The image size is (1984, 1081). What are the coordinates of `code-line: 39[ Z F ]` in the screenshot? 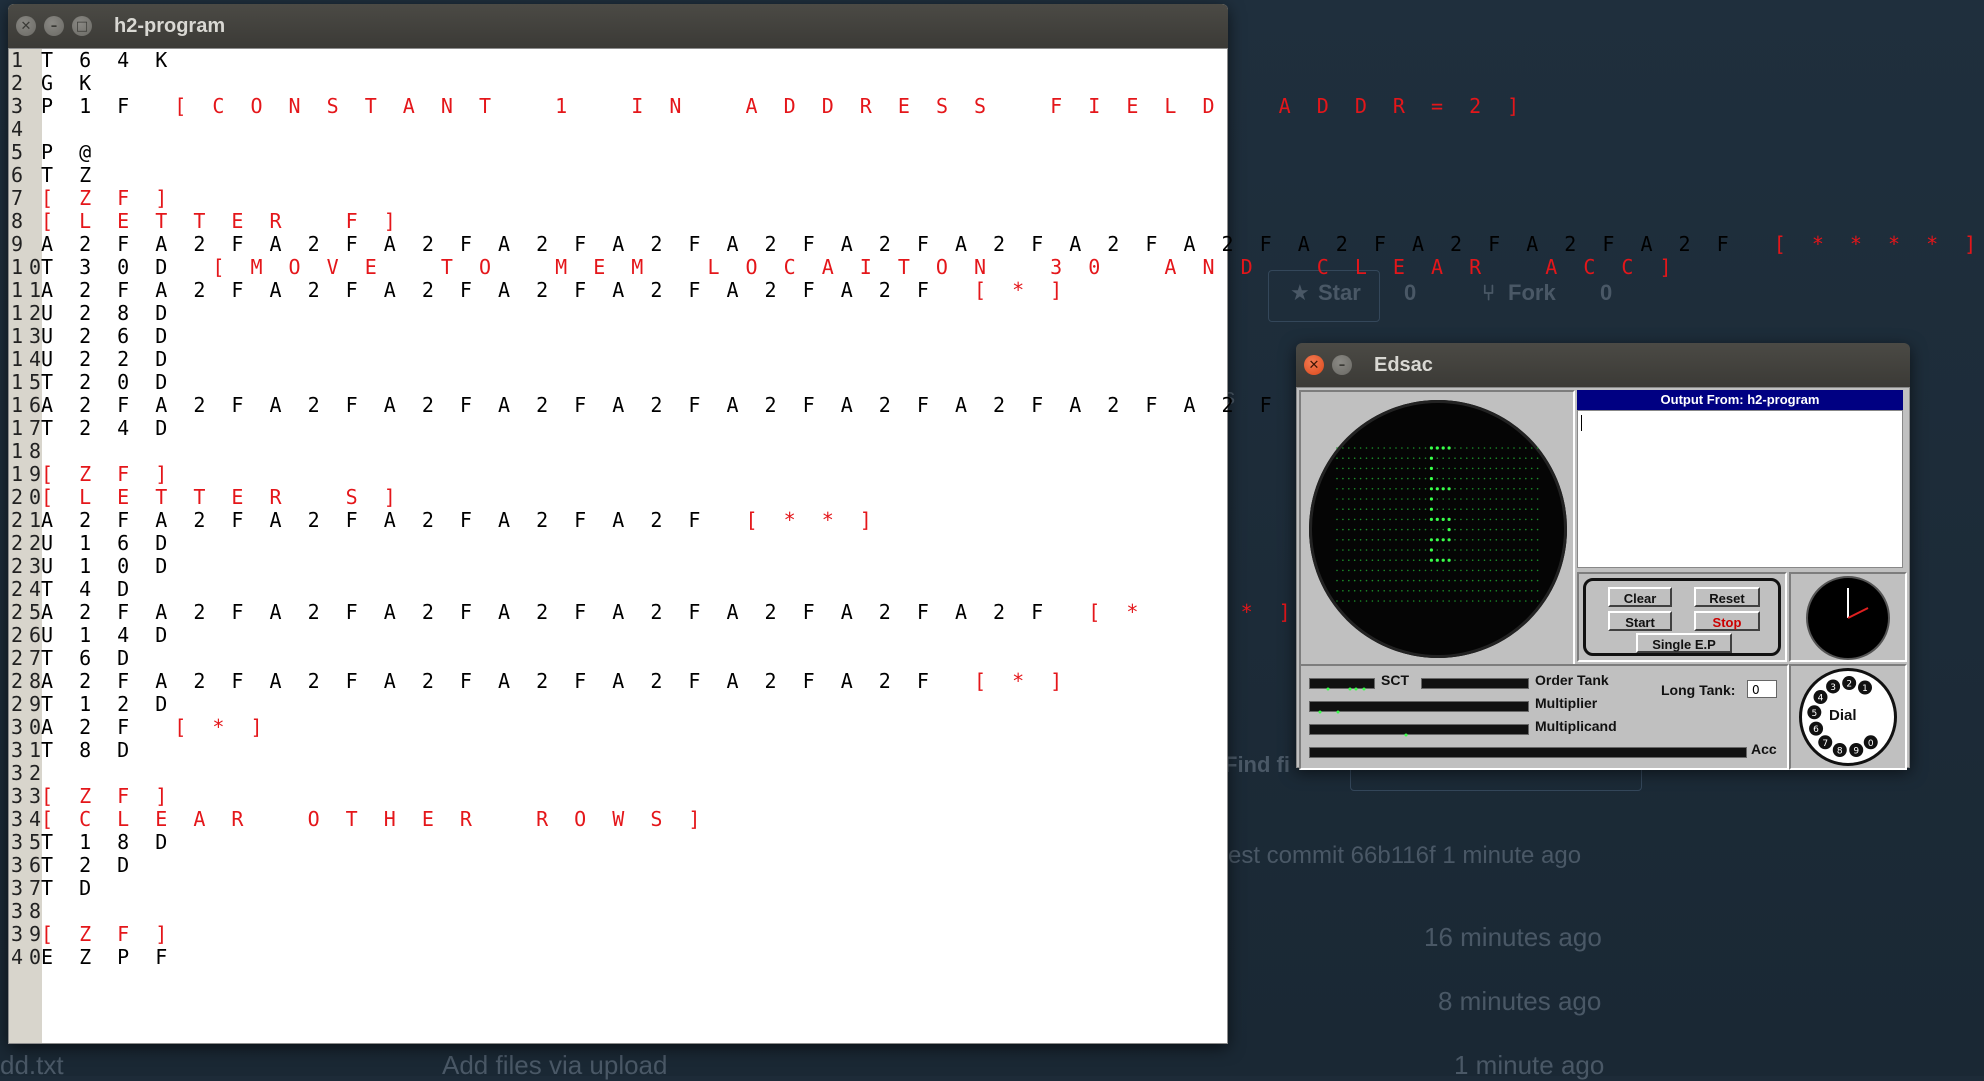 It's located at (618, 934).